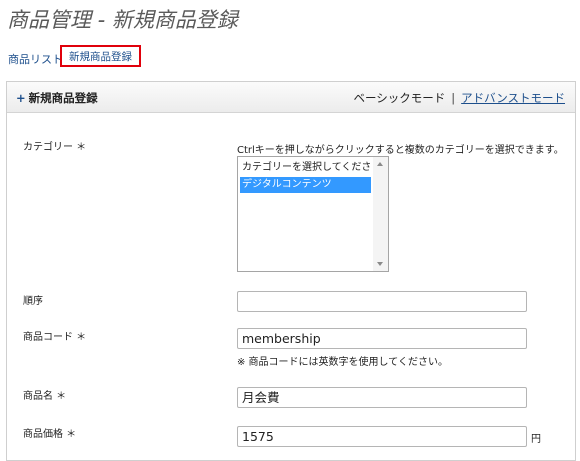 This screenshot has width=580, height=461. I want to click on panel-header: + 新規商品登録 ベーシックモード | アドバンストモード, so click(291, 97).